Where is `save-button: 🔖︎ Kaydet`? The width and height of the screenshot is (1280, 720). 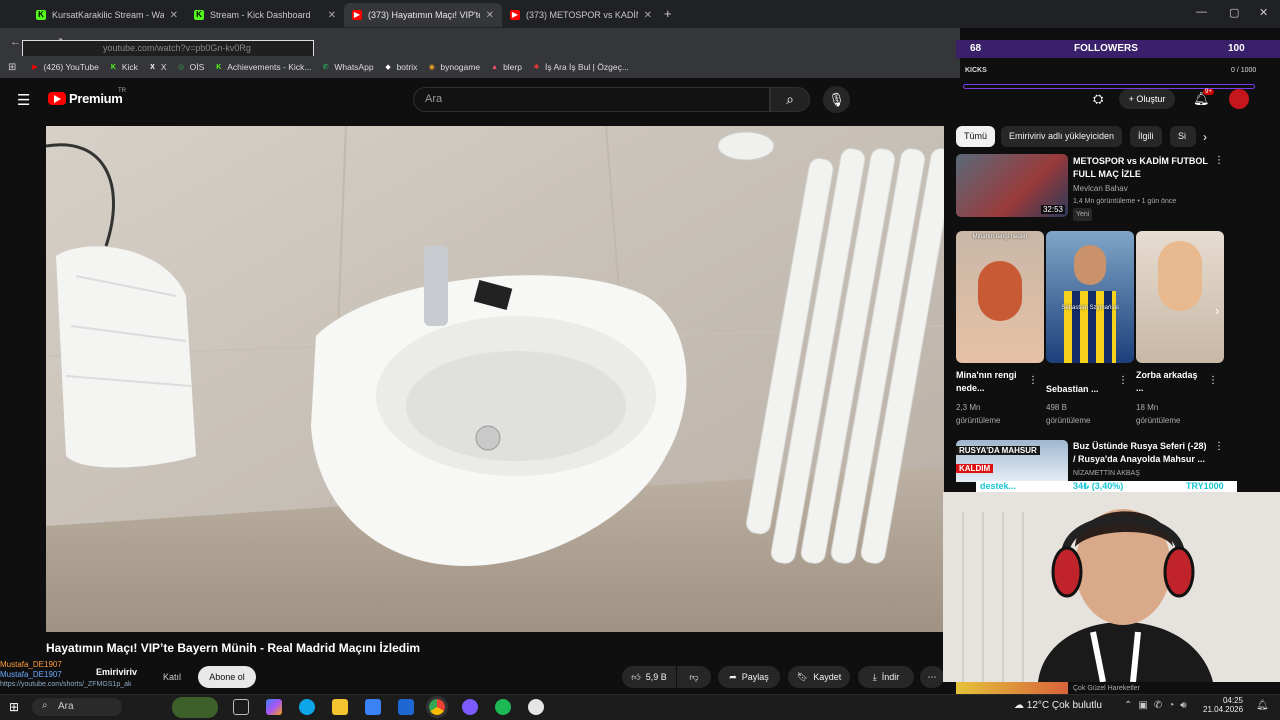 save-button: 🔖︎ Kaydet is located at coordinates (819, 677).